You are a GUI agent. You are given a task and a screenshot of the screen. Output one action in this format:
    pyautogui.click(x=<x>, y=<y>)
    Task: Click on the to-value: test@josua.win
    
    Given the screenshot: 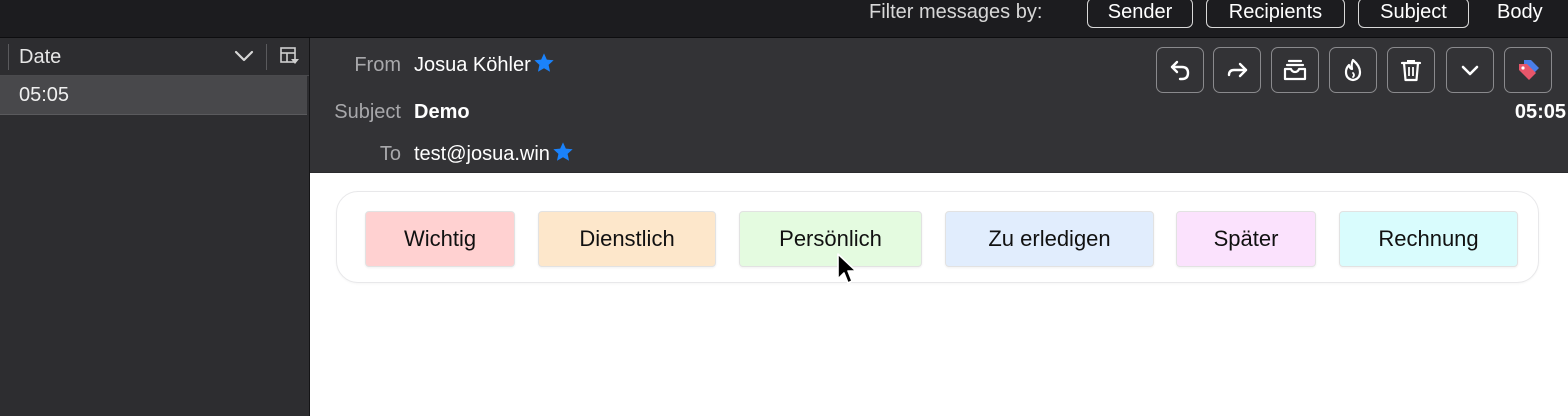 What is the action you would take?
    pyautogui.click(x=494, y=154)
    